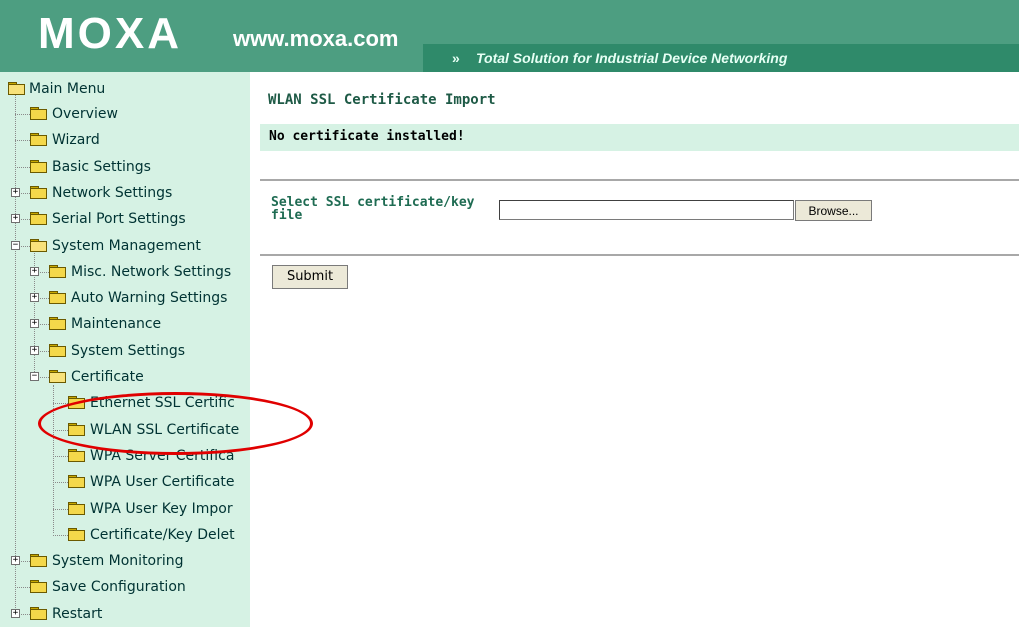 The image size is (1019, 627). Describe the element at coordinates (373, 209) in the screenshot. I see `ssl-file-label: Select SSL certificate/key file` at that location.